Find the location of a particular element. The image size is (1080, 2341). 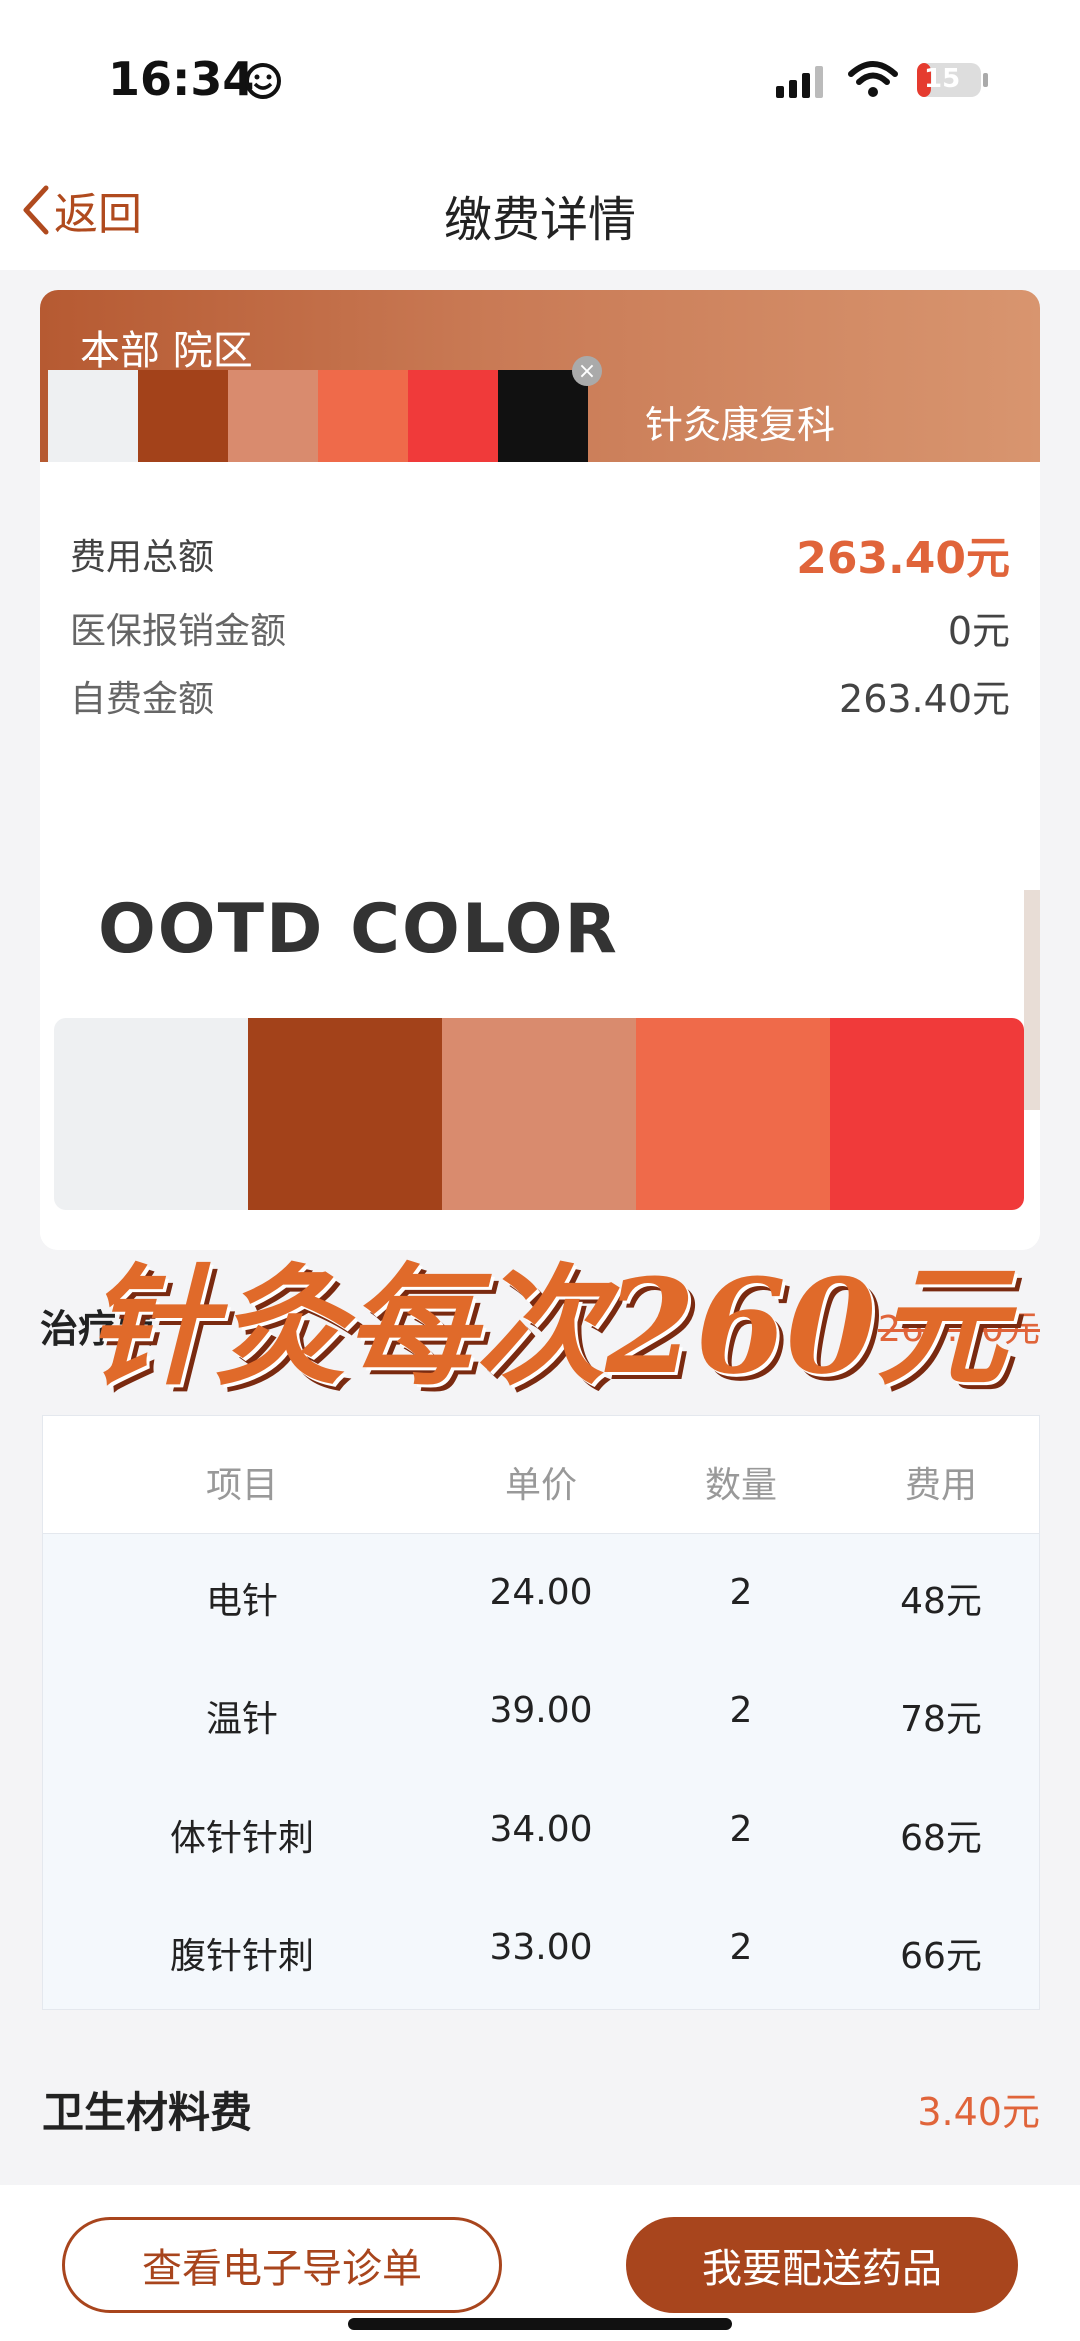

total-label: 费用总额 is located at coordinates (142, 557).